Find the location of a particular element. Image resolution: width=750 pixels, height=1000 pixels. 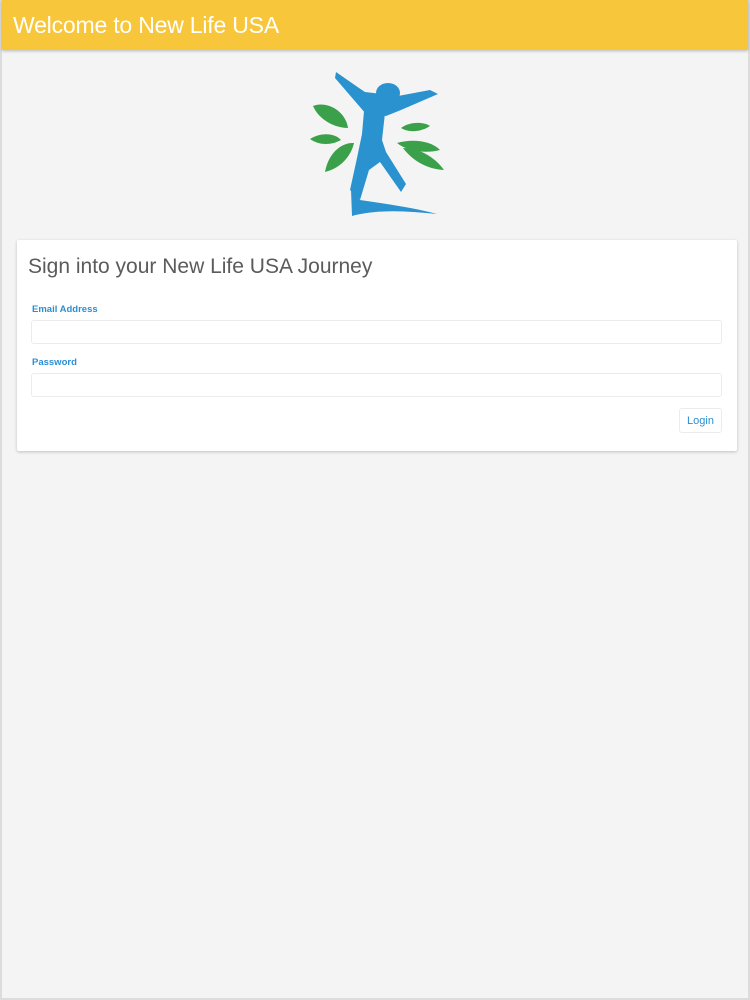

email-label: Email Address is located at coordinates (65, 309).